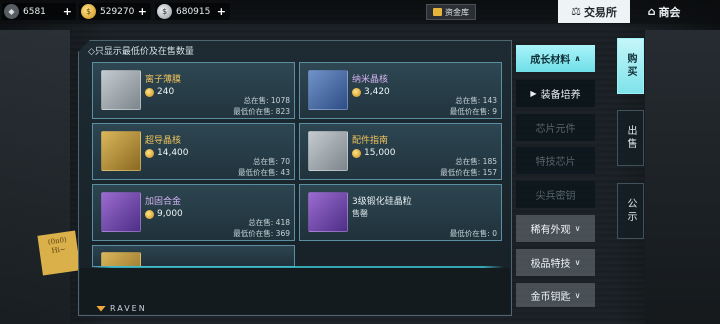  Describe the element at coordinates (221, 11) in the screenshot. I see `add-currency-silver-coin-button: +` at that location.